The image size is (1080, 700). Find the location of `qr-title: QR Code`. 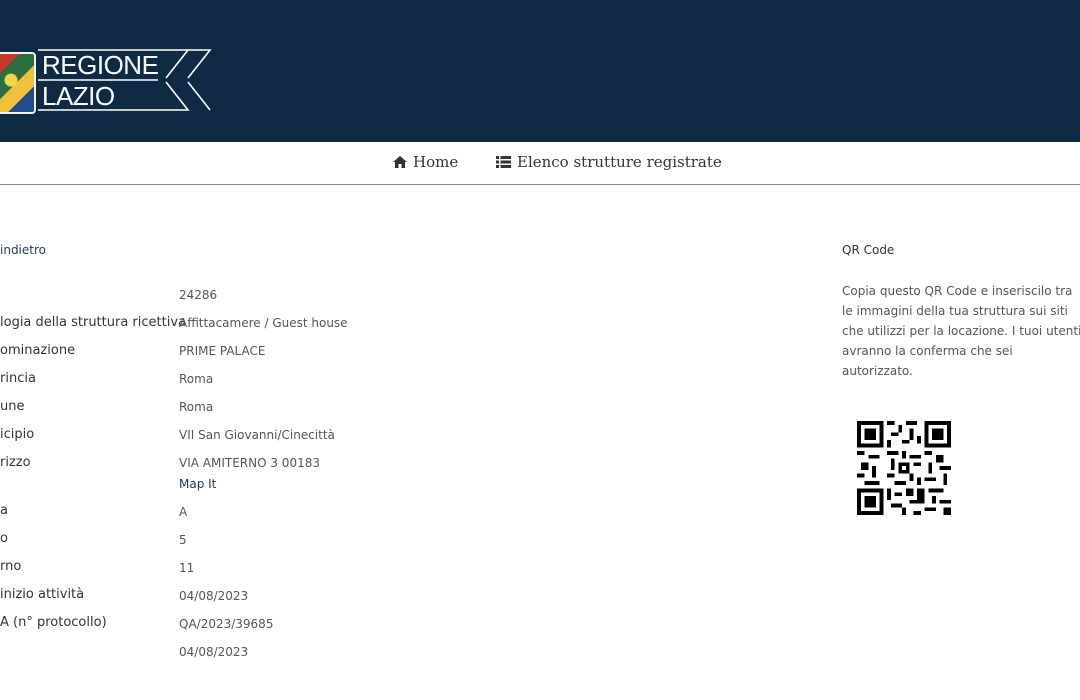

qr-title: QR Code is located at coordinates (868, 250).